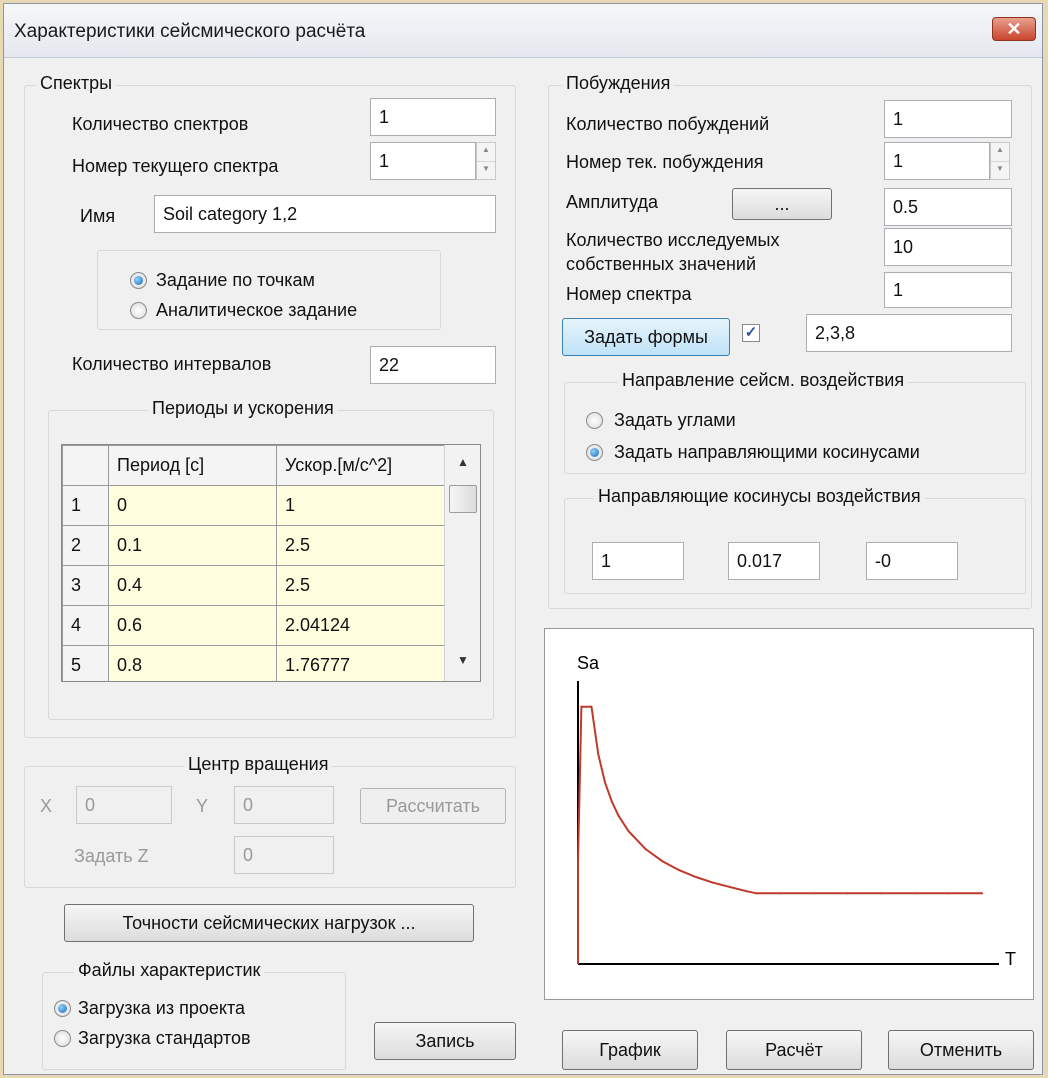 The height and width of the screenshot is (1078, 1048). What do you see at coordinates (284, 855) in the screenshot?
I see `rotation-z-input: 0` at bounding box center [284, 855].